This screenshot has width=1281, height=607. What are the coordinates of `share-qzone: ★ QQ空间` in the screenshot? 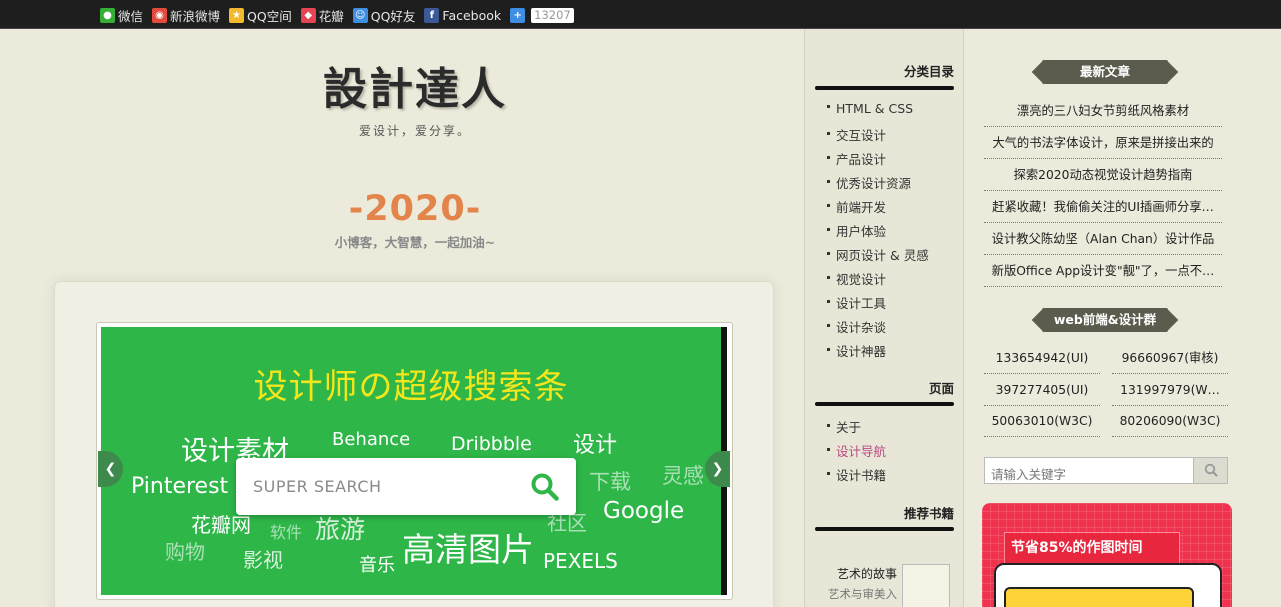 It's located at (260, 15).